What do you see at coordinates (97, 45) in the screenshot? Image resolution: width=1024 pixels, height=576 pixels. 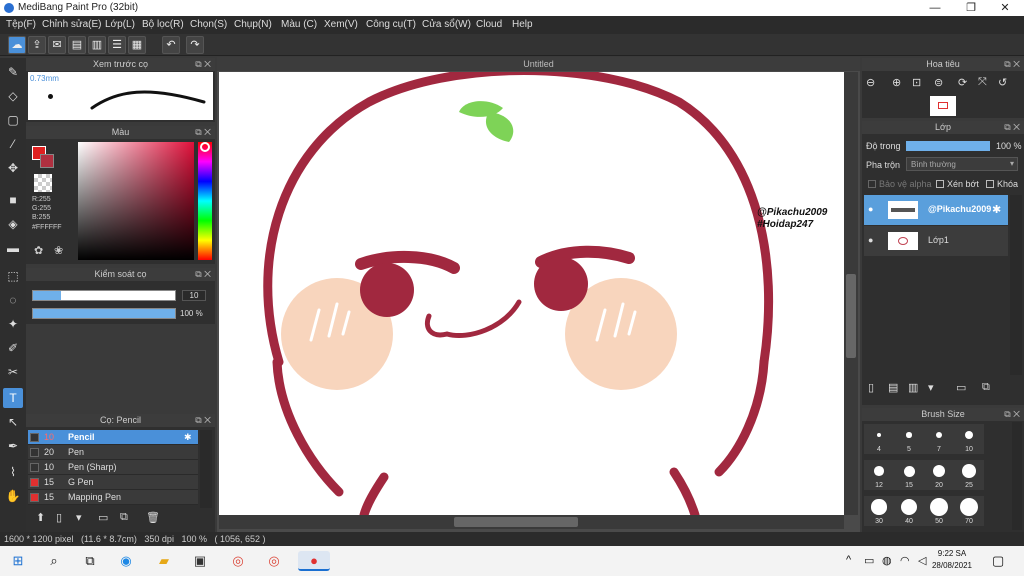 I see `document-icon: ▥` at bounding box center [97, 45].